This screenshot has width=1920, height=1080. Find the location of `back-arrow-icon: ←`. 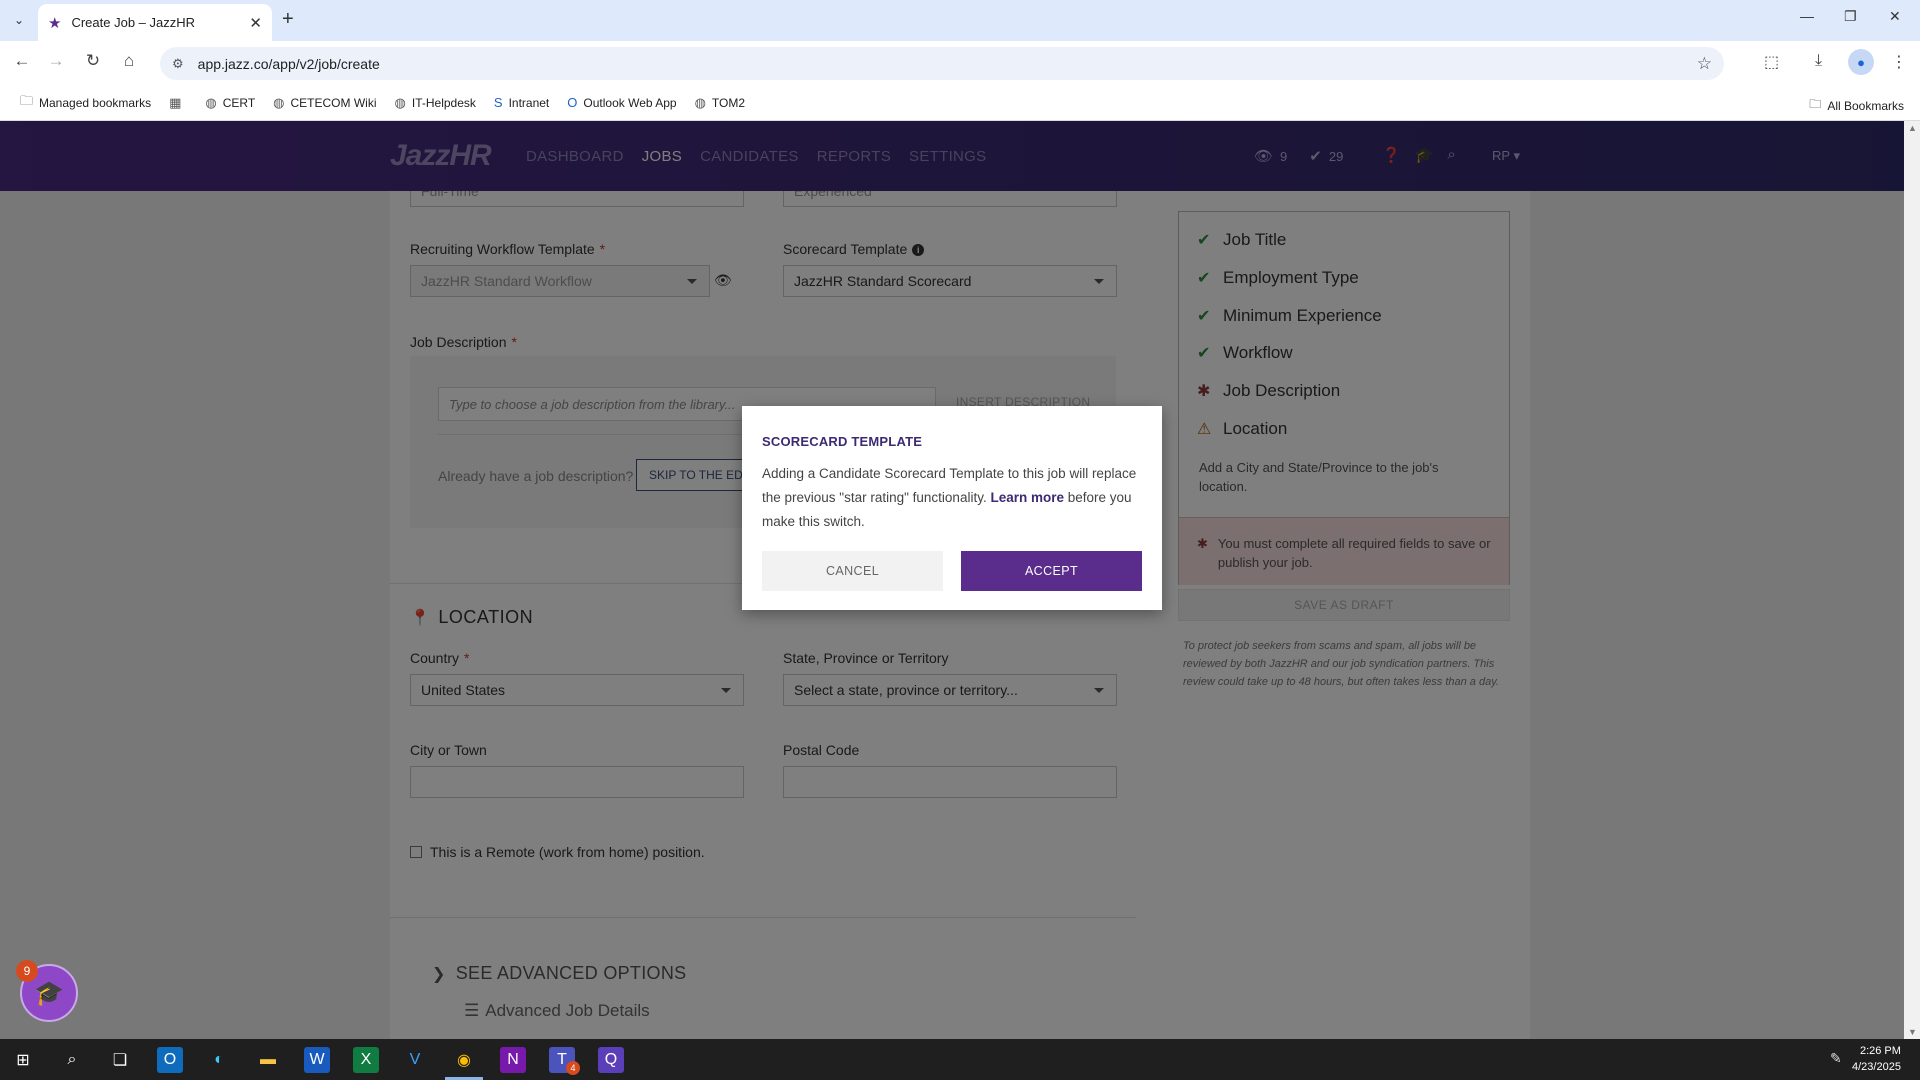

back-arrow-icon: ← is located at coordinates (22, 61).